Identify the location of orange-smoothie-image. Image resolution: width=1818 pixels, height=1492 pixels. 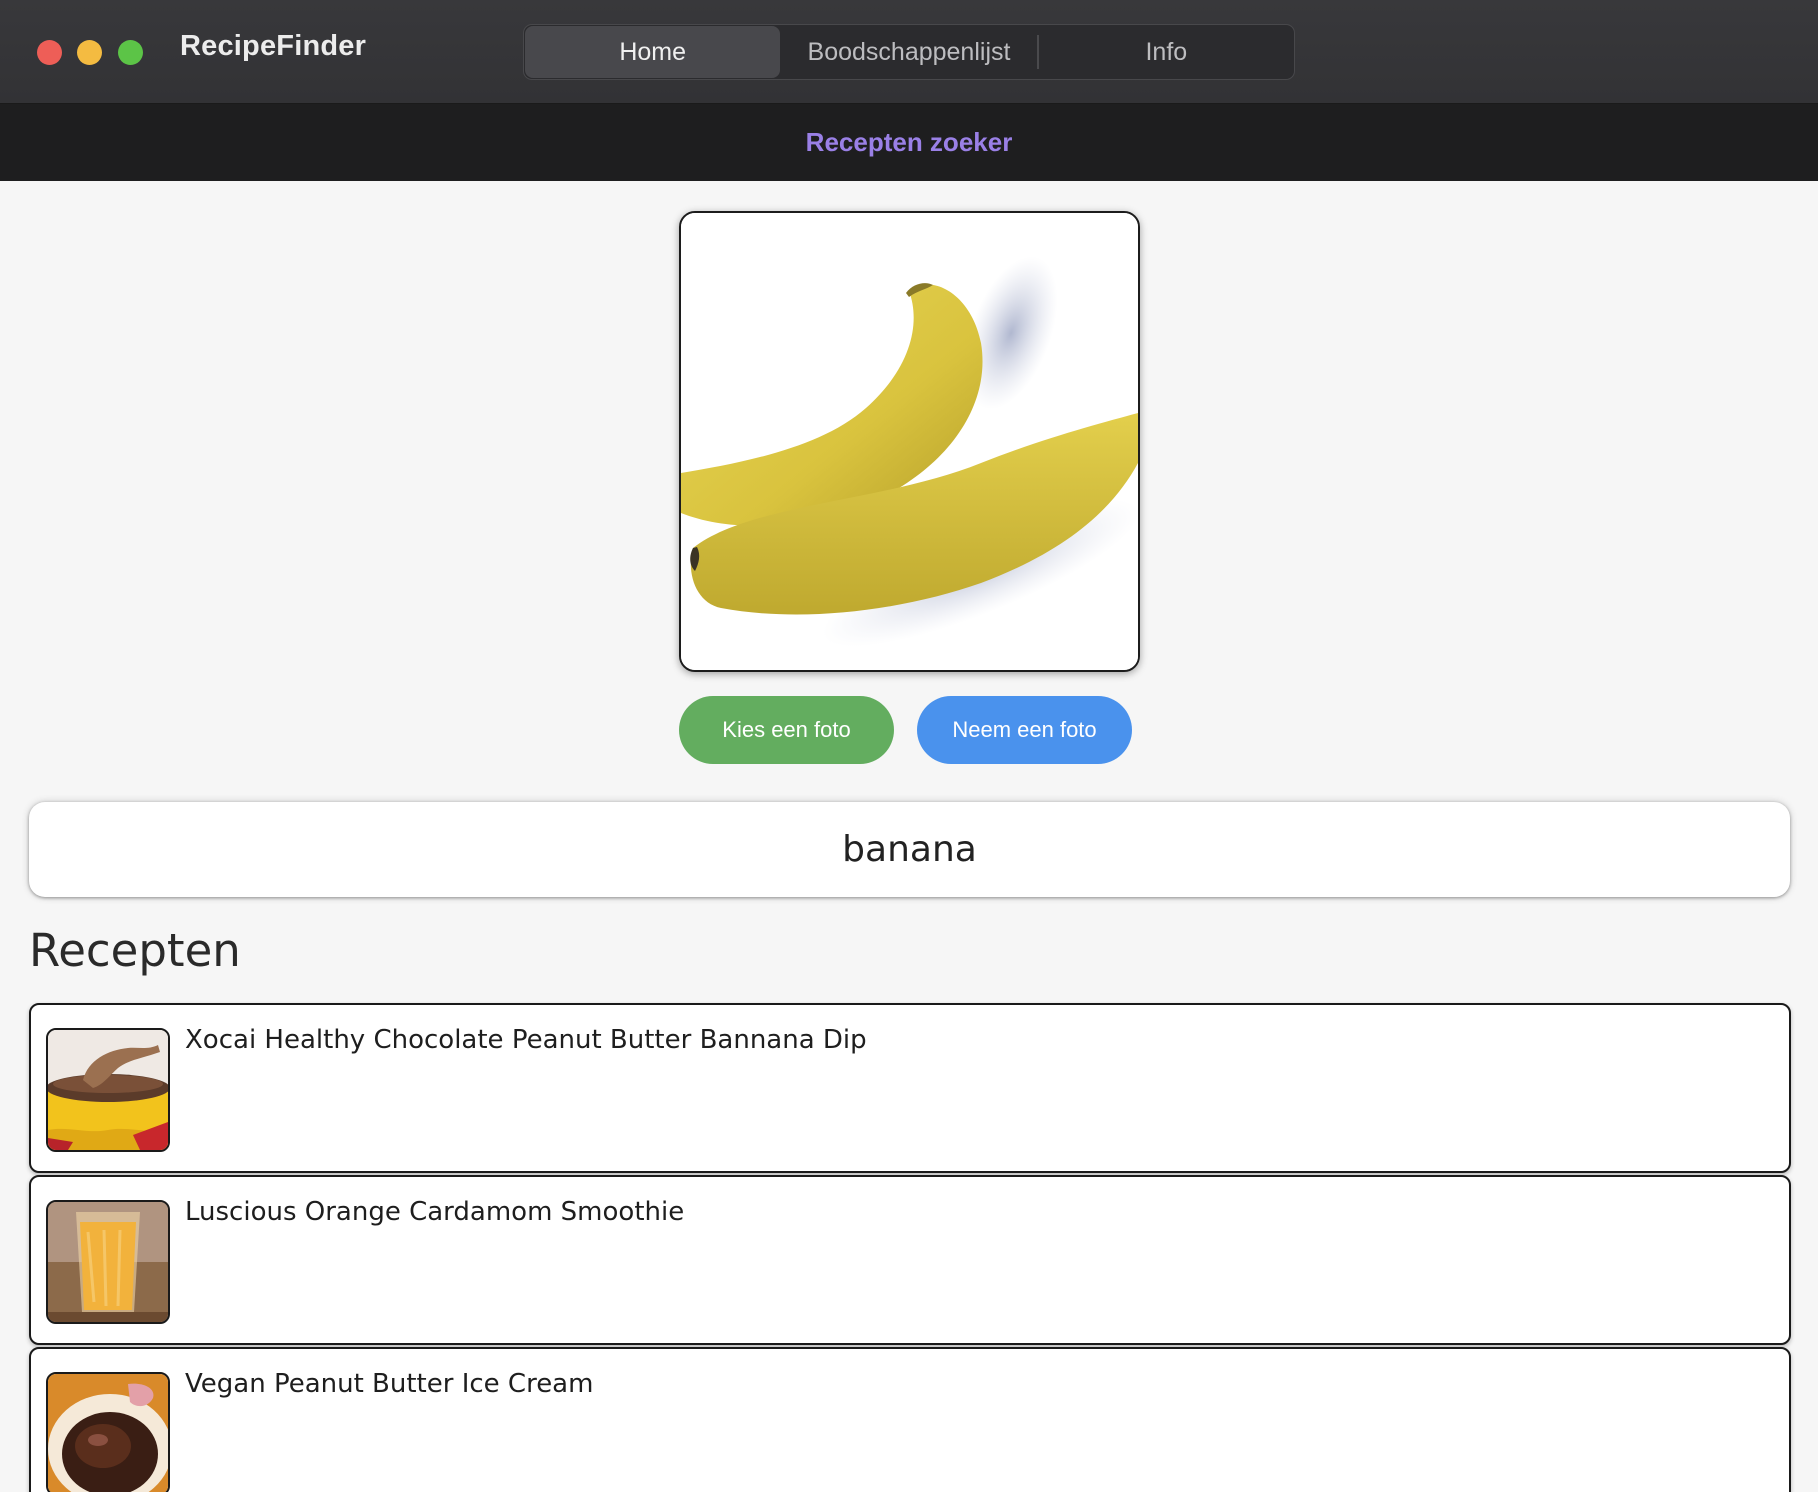
(108, 1262).